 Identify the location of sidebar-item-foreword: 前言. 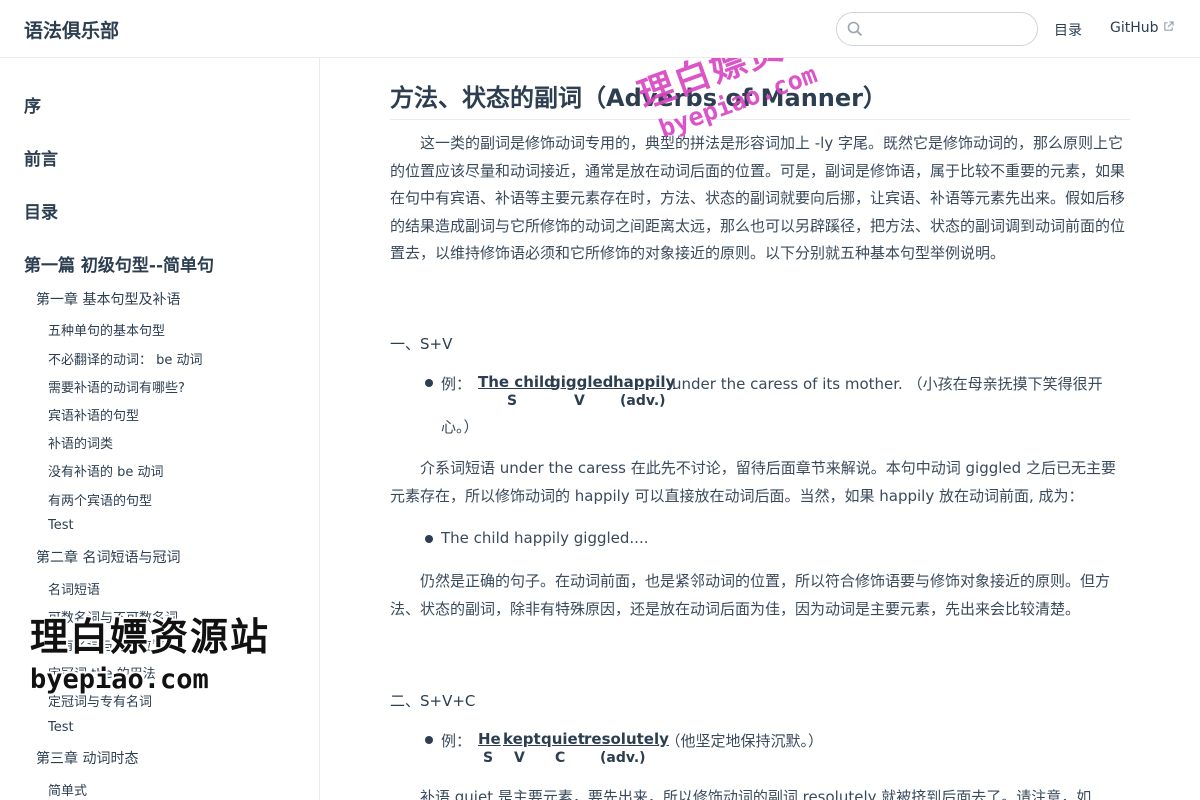
(41, 157).